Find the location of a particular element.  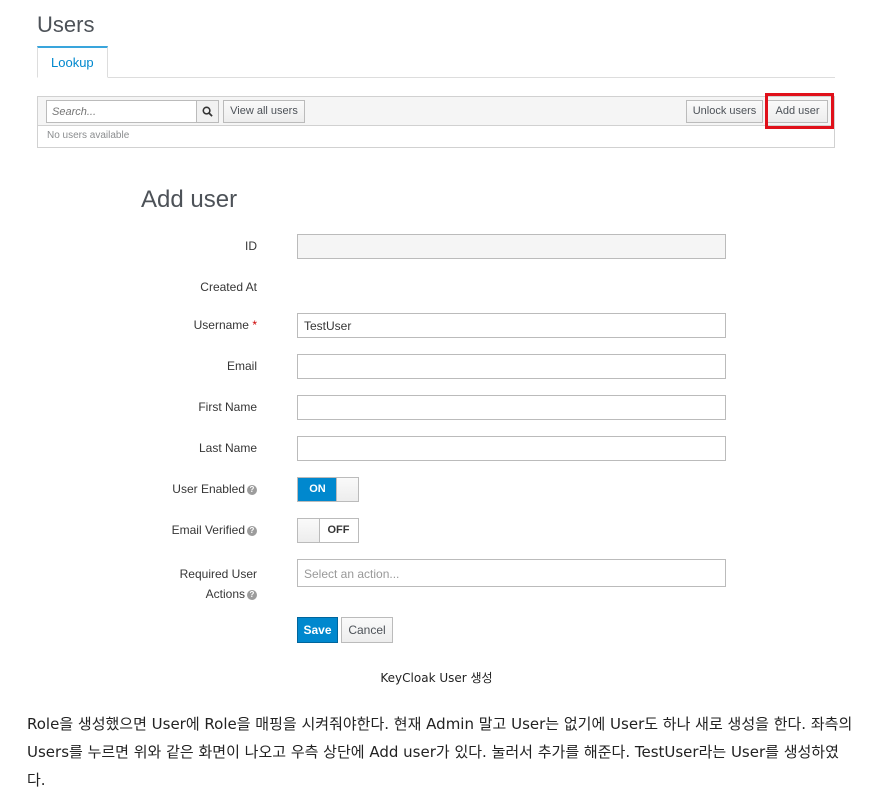

search-icon is located at coordinates (207, 111).